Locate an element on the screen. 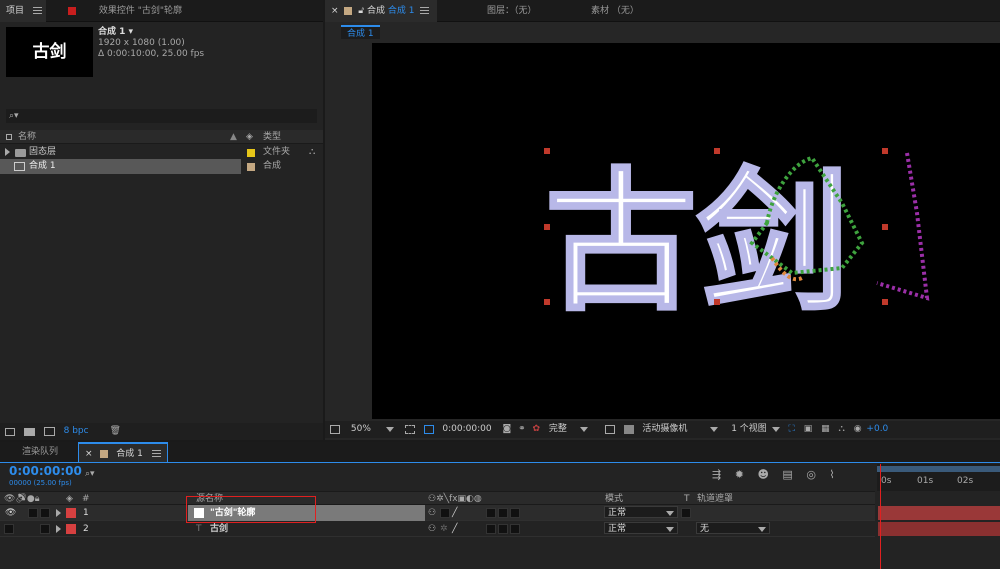 The width and height of the screenshot is (1000, 569). timeline-current-time: 0:00:00:00 is located at coordinates (45, 471).